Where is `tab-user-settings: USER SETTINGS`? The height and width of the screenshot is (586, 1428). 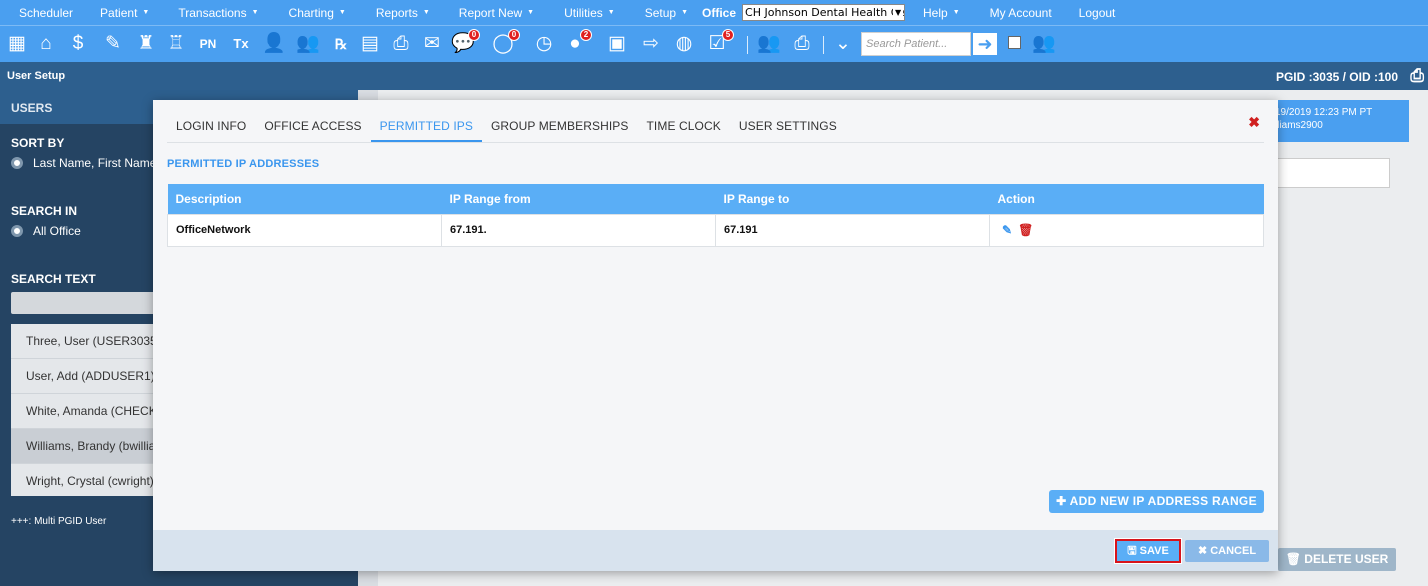
tab-user-settings: USER SETTINGS is located at coordinates (788, 128).